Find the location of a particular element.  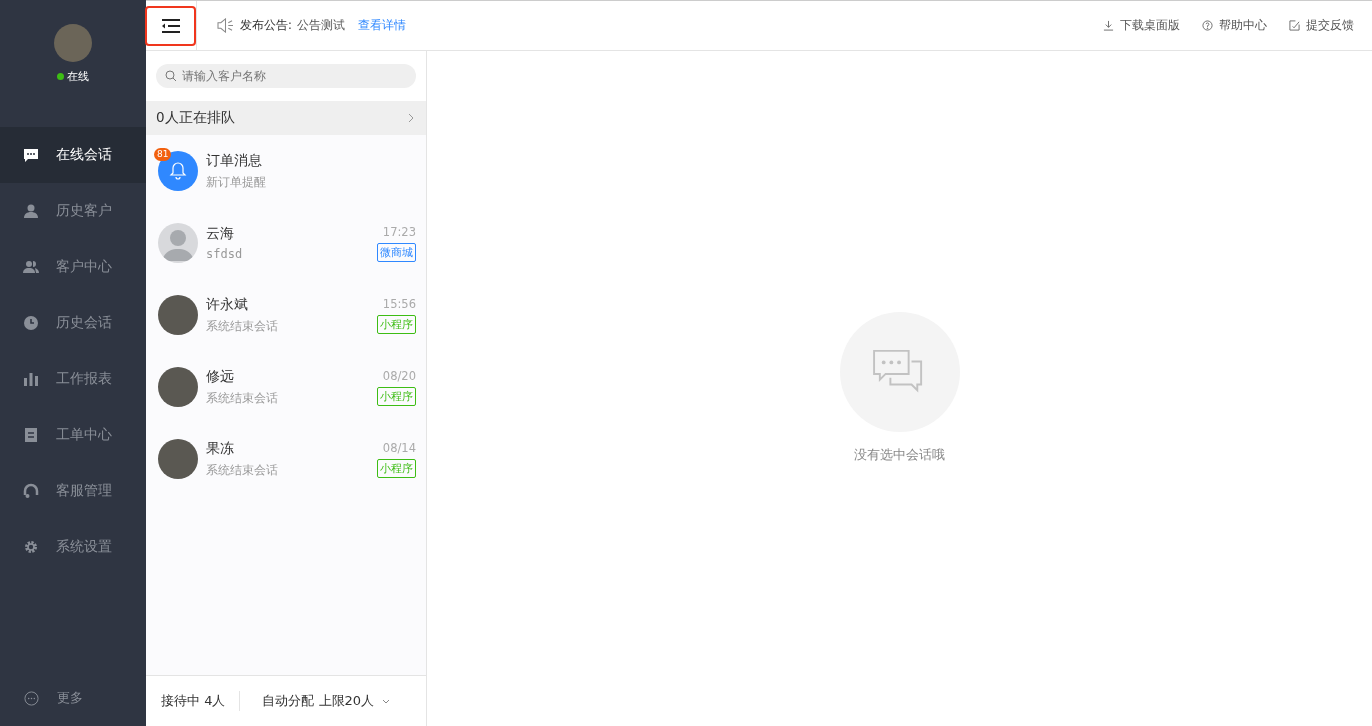

serving-count: 接待中 4人 is located at coordinates (201, 701).